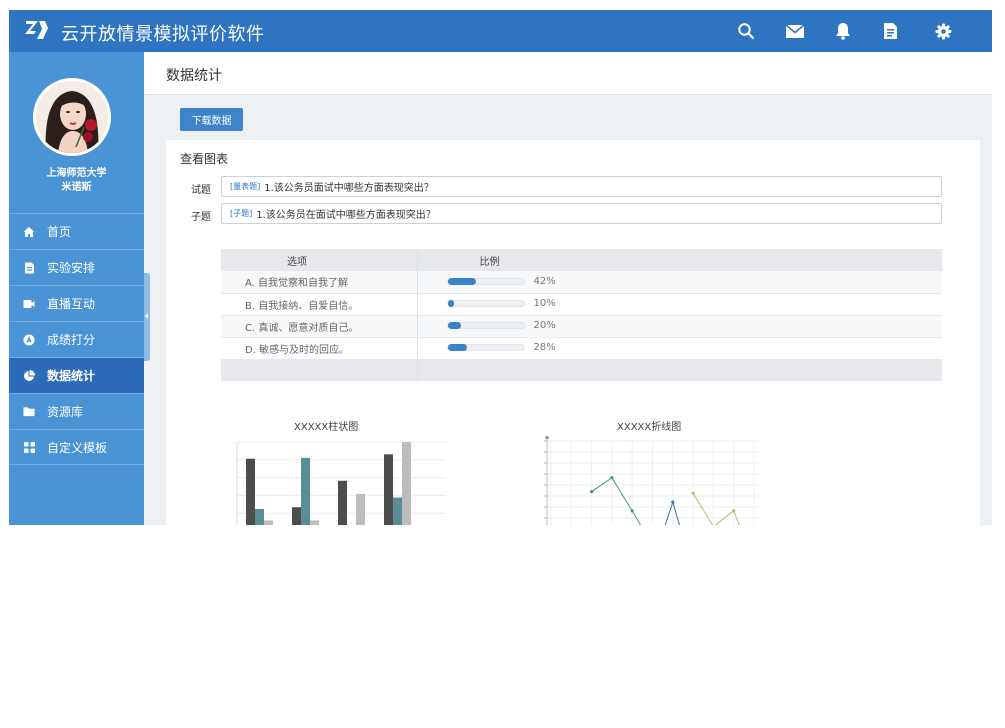 The height and width of the screenshot is (728, 1005). What do you see at coordinates (581, 326) in the screenshot?
I see `table-row: C. 真诚、愿意对质自己。 20%` at bounding box center [581, 326].